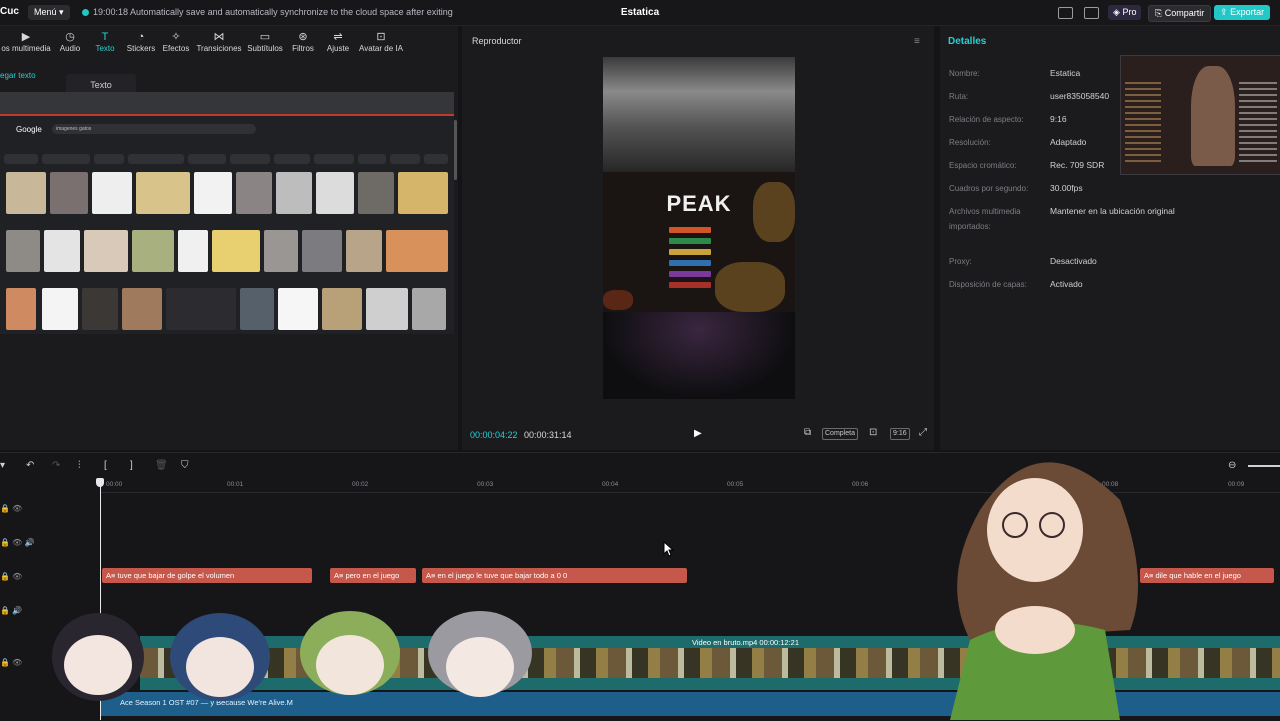  Describe the element at coordinates (1068, 142) in the screenshot. I see `detail-value: Adaptado` at that location.